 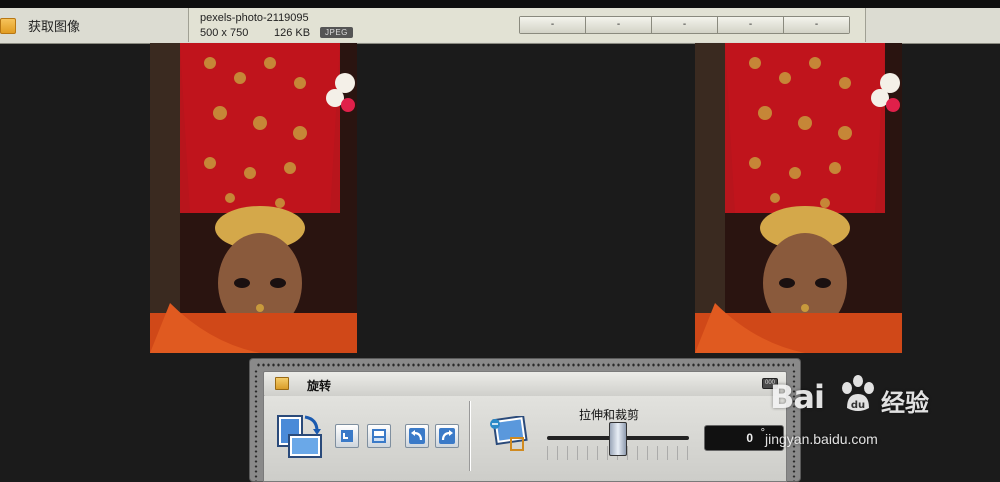 What do you see at coordinates (905, 403) in the screenshot?
I see `watermark-suffix: 经验` at bounding box center [905, 403].